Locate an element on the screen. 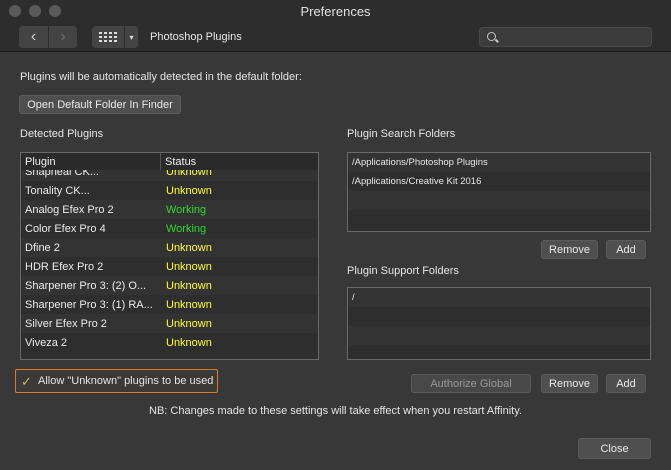  plugin-name: Dfine 2 is located at coordinates (42, 247).